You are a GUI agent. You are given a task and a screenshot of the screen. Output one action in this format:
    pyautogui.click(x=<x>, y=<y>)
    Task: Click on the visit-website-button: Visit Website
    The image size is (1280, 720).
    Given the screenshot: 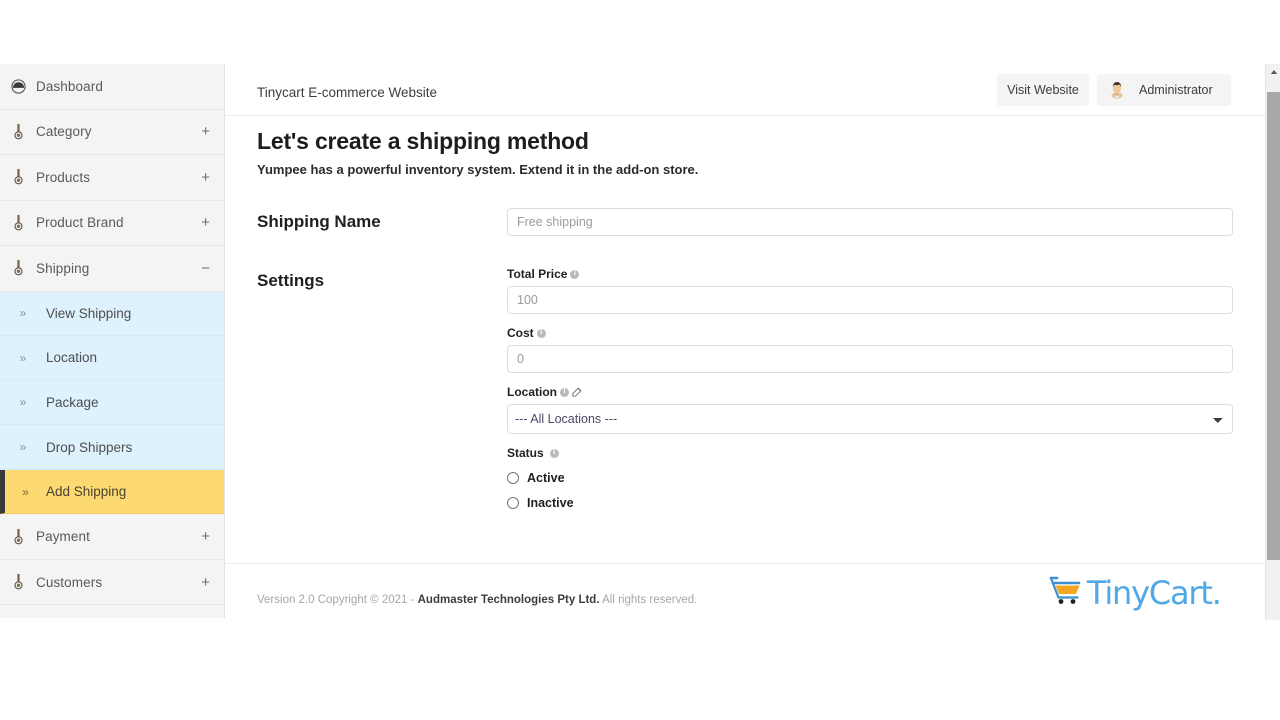 What is the action you would take?
    pyautogui.click(x=1043, y=90)
    